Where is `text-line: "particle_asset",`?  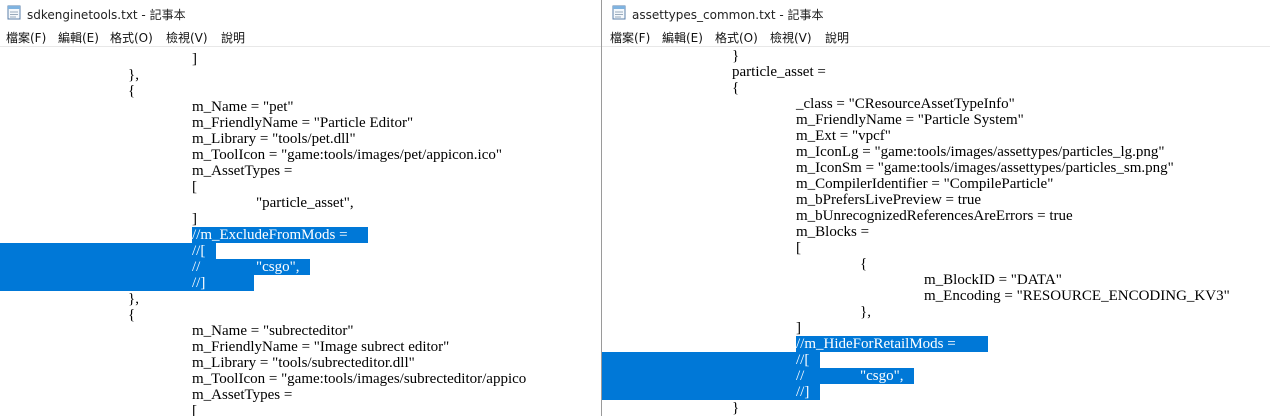
text-line: "particle_asset", is located at coordinates (305, 203).